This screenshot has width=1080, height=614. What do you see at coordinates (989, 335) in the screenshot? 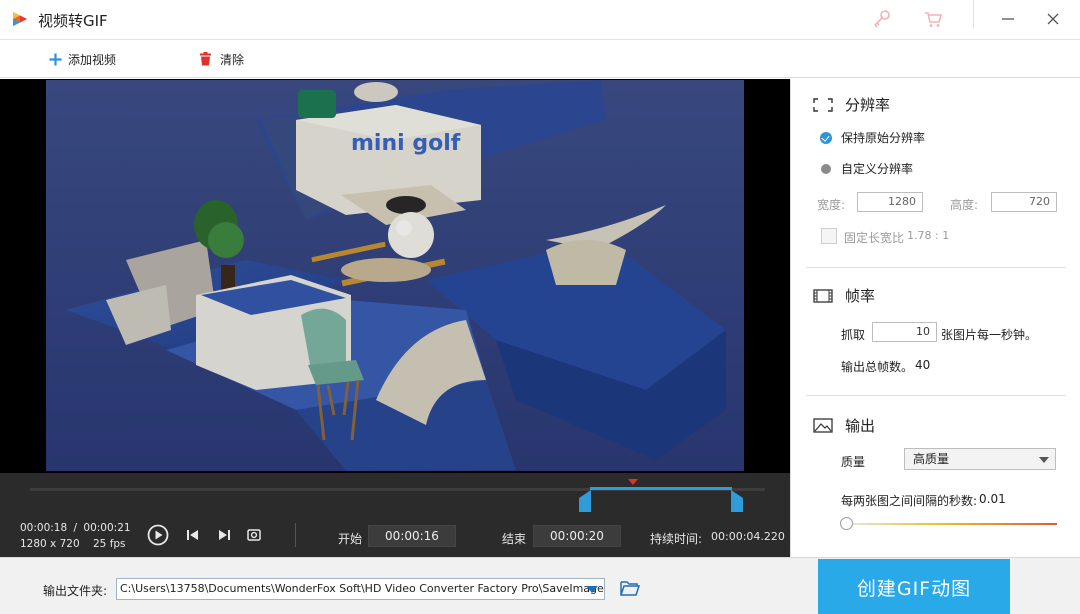
I see `per-second-label: 张图片每一秒钟。` at bounding box center [989, 335].